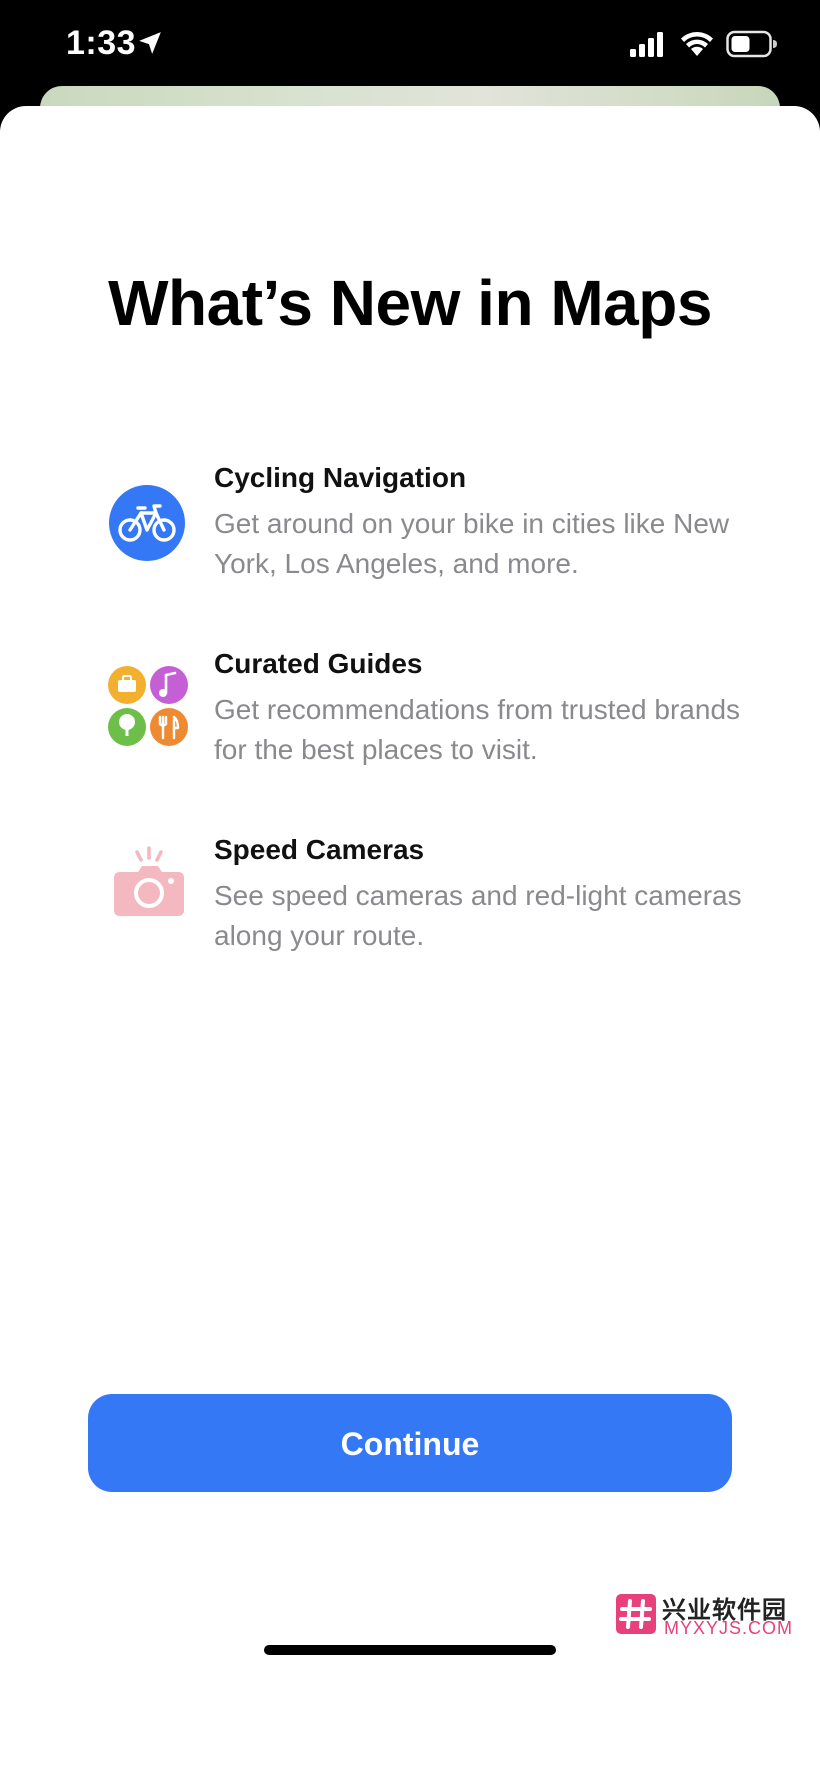 The width and height of the screenshot is (820, 1775). What do you see at coordinates (714, 1613) in the screenshot?
I see `watermark: 兴业软件园 MYXYJS.COM` at bounding box center [714, 1613].